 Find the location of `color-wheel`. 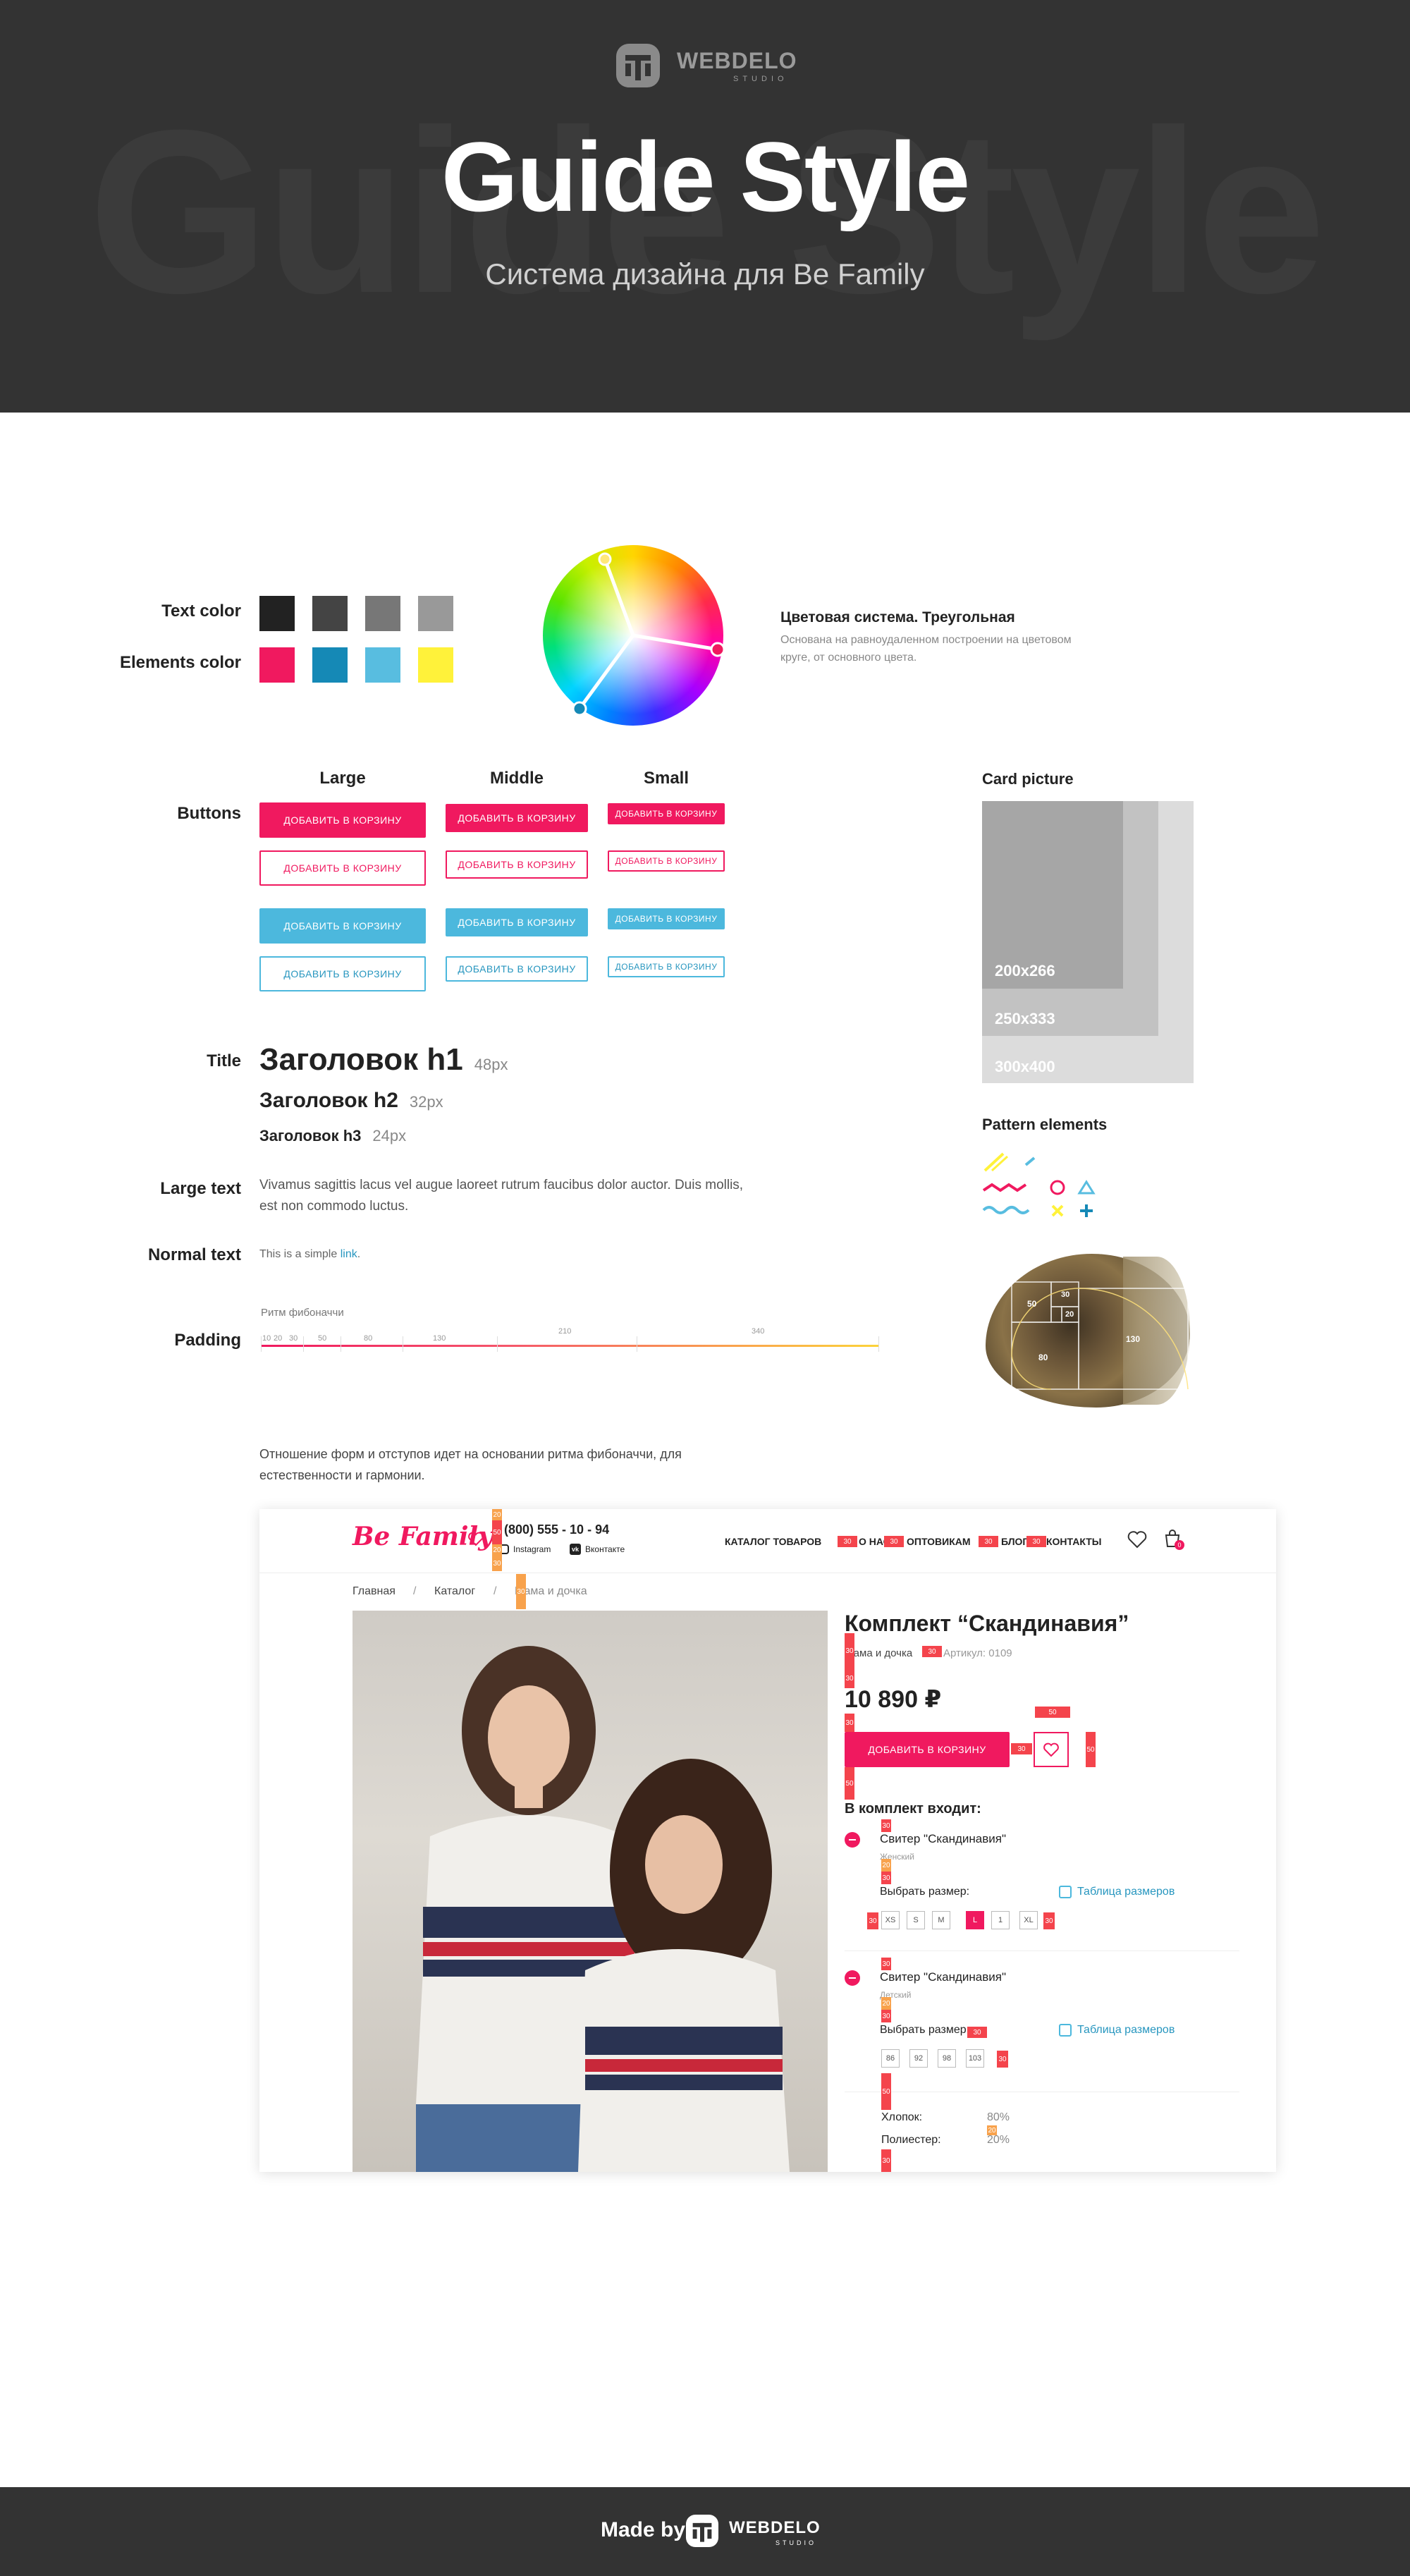

color-wheel is located at coordinates (633, 635).